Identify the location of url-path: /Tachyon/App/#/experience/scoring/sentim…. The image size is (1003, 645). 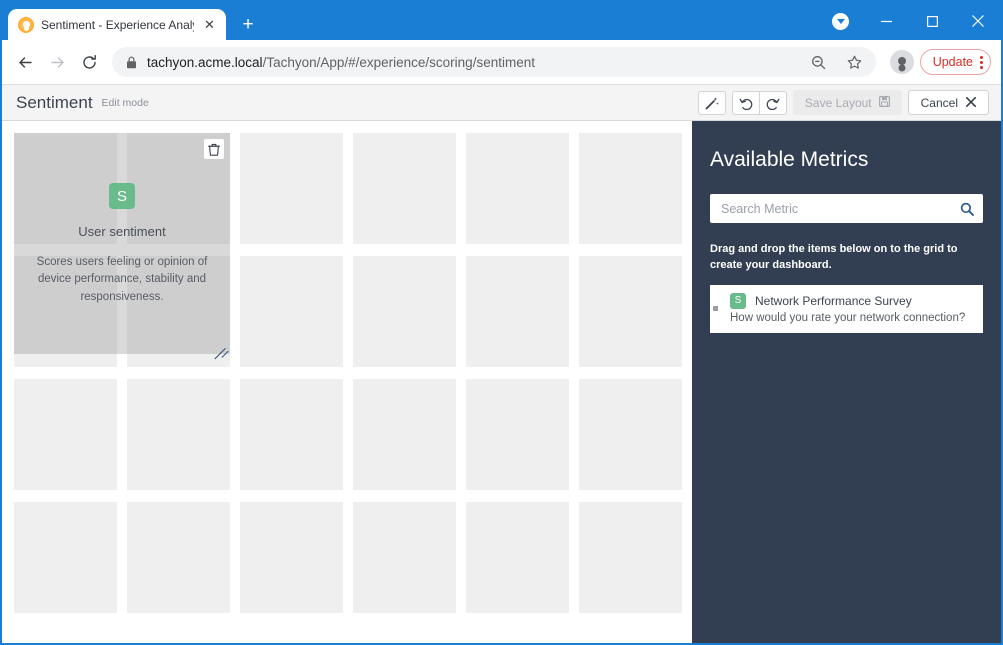
(398, 62).